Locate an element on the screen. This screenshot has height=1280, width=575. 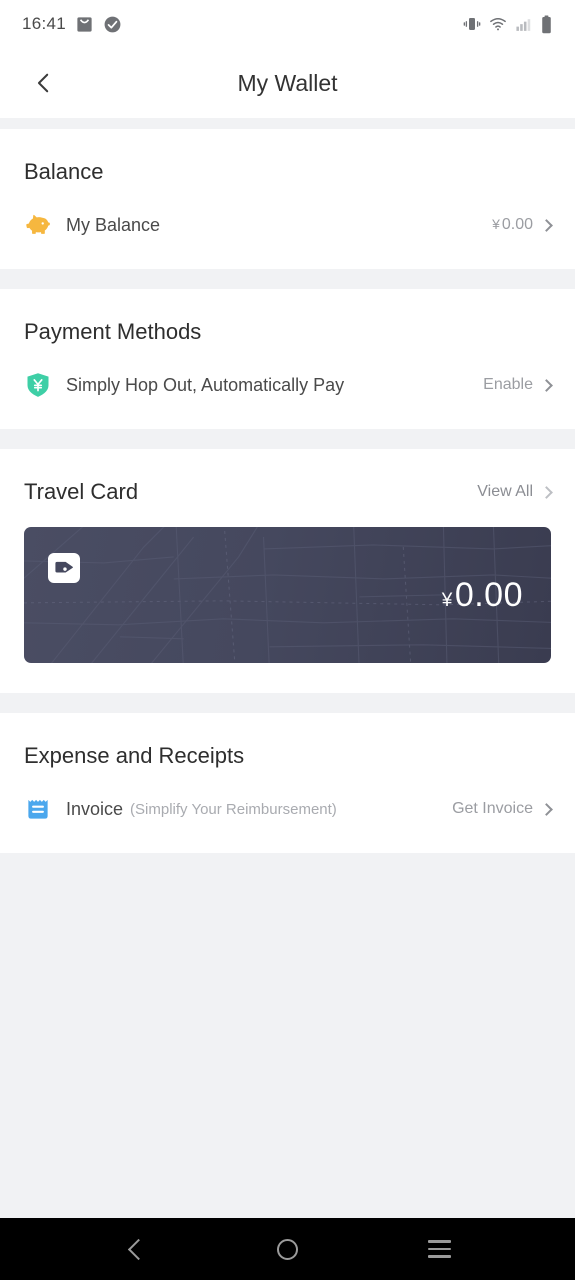
payment-methods-section-title: Payment Methods is located at coordinates (113, 331).